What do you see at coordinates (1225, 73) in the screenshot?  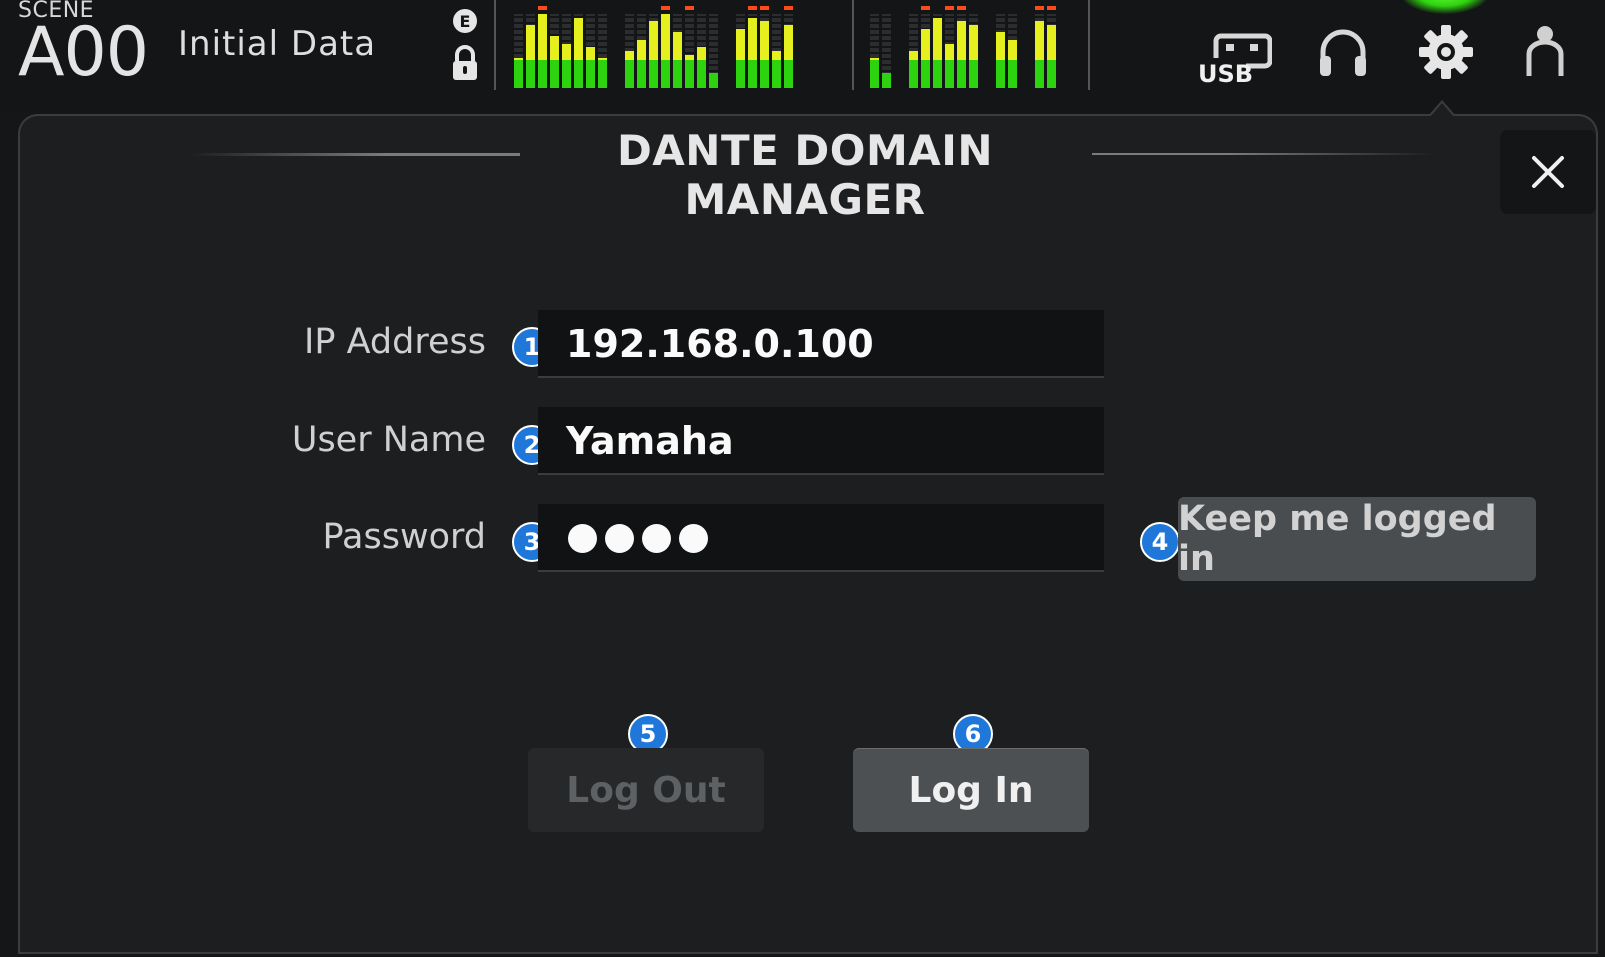 I see `usb-label: USB` at bounding box center [1225, 73].